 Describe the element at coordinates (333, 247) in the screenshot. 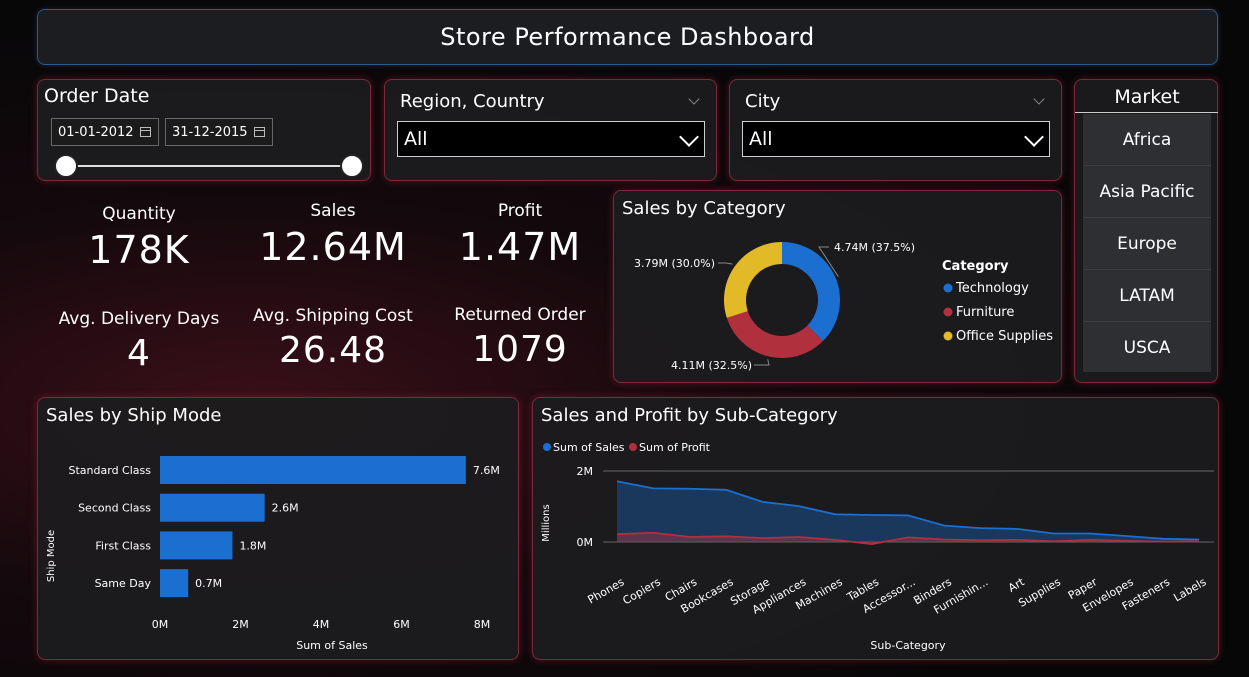

I see `kpi-value: 12.64M` at that location.